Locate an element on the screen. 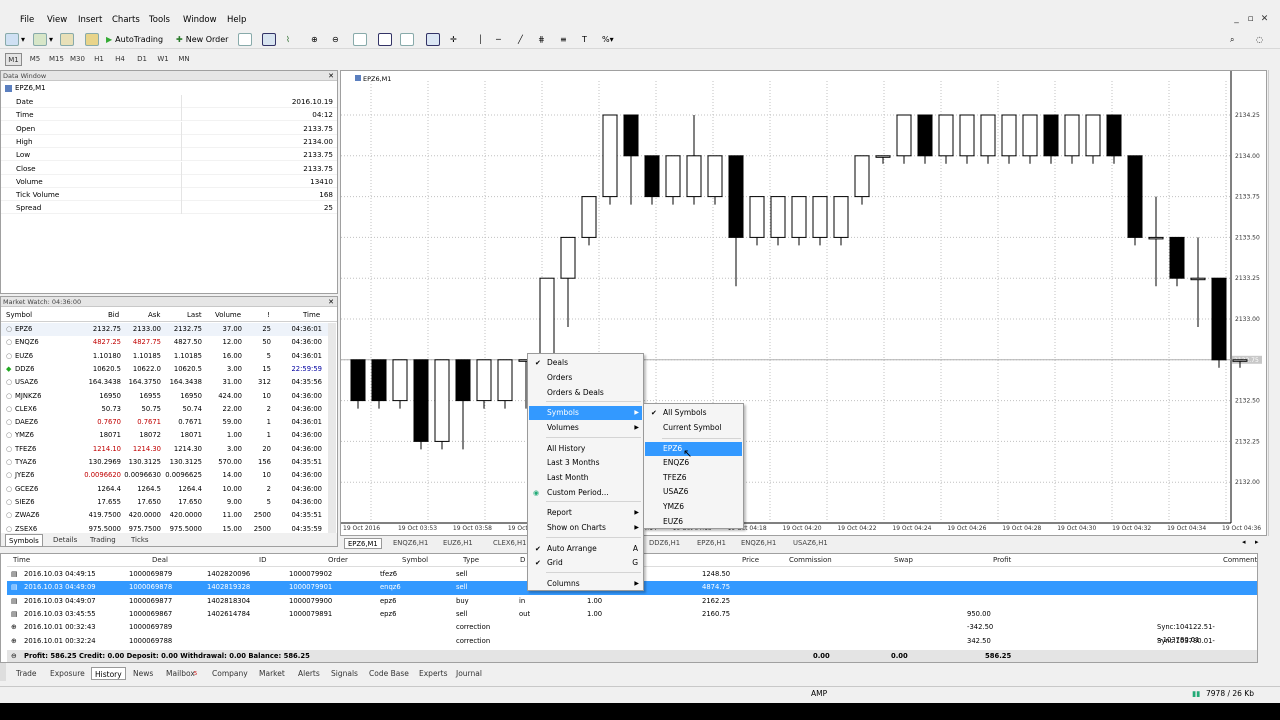 Image resolution: width=1280 pixels, height=720 pixels. toolbox-tab: News is located at coordinates (143, 673).